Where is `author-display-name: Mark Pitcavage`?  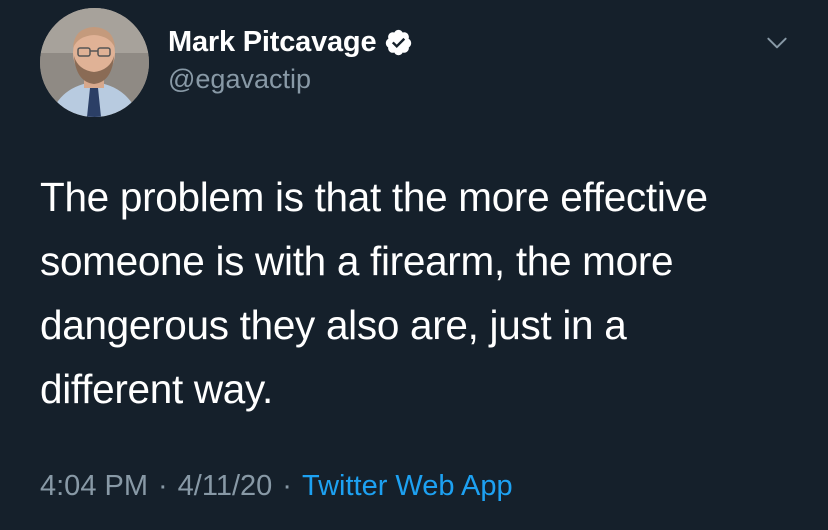 author-display-name: Mark Pitcavage is located at coordinates (272, 42).